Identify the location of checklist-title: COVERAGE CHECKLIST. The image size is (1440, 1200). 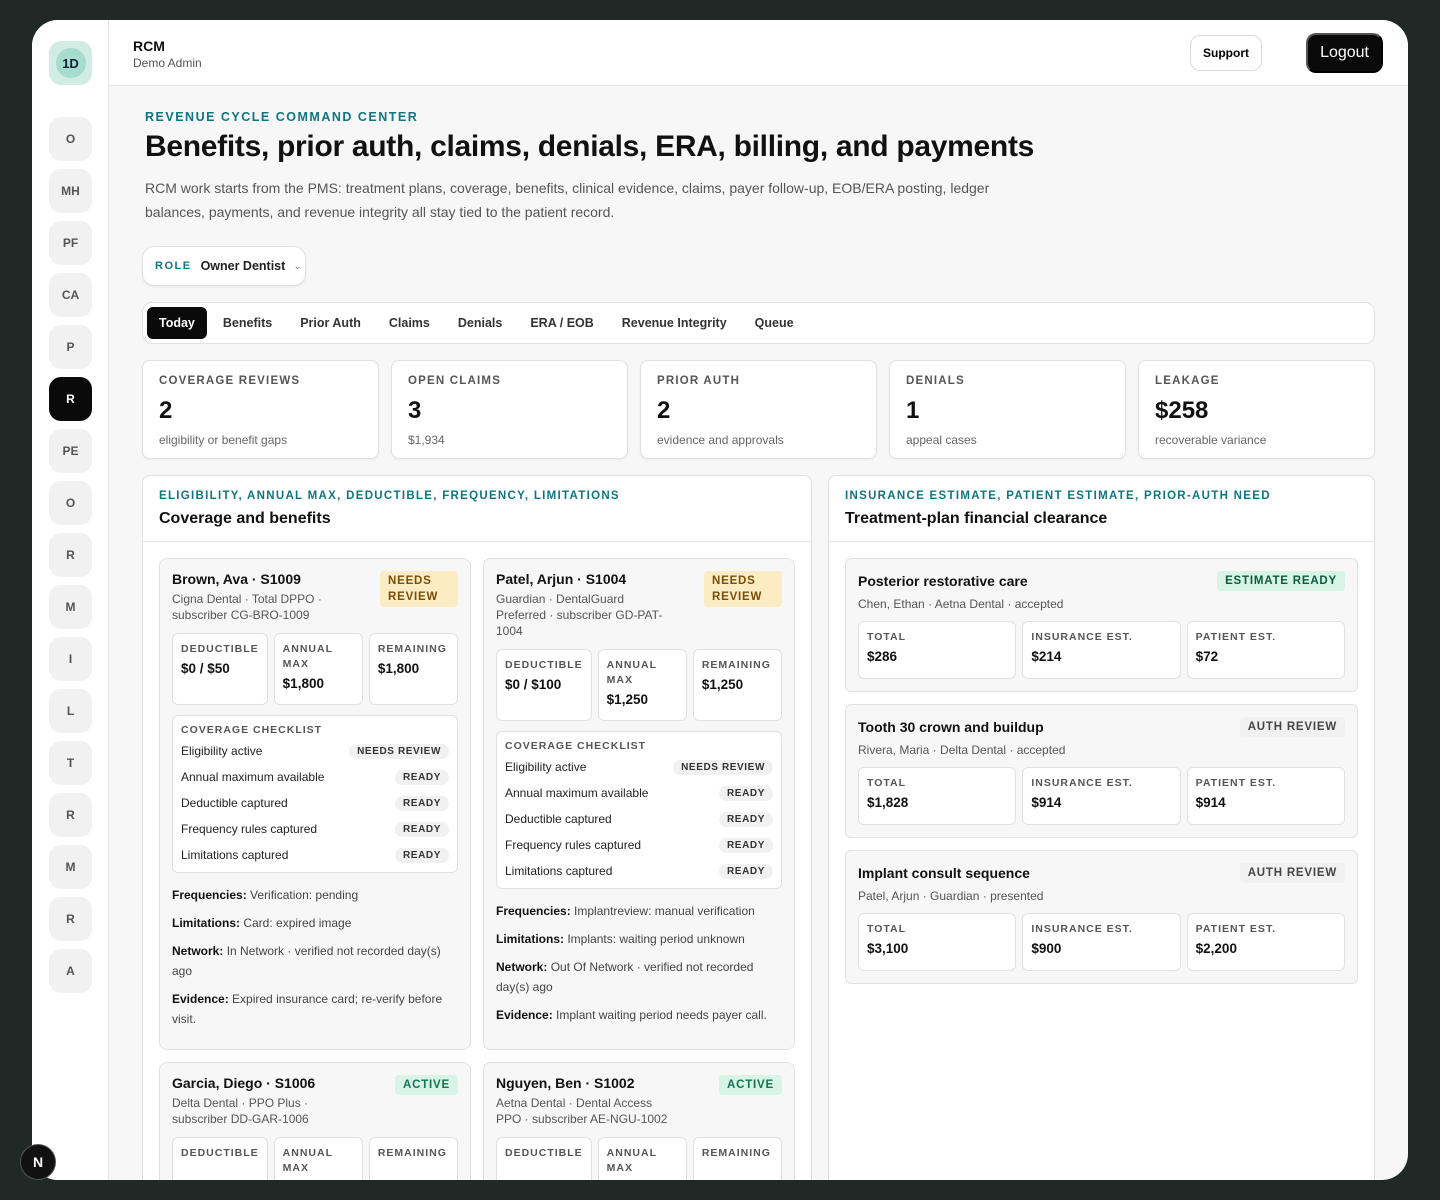
(576, 746).